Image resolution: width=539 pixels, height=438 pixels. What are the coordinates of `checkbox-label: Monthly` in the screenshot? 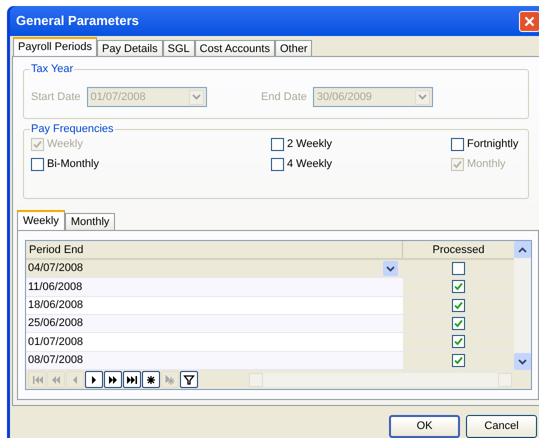 It's located at (486, 164).